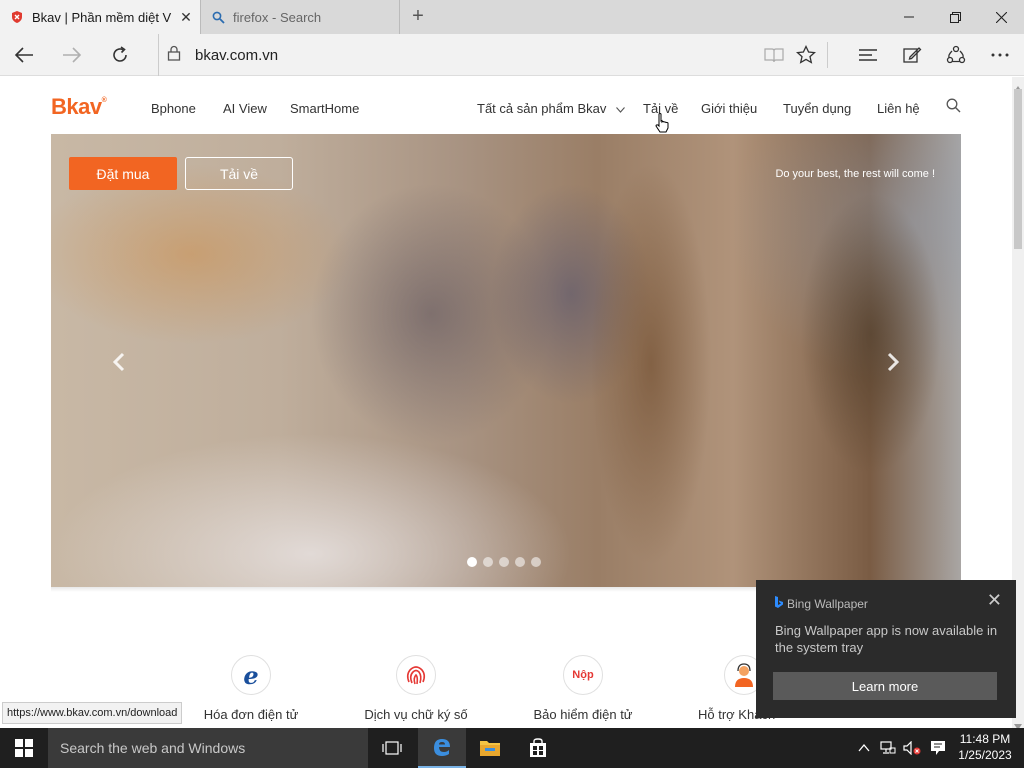 The image size is (1024, 768). Describe the element at coordinates (817, 108) in the screenshot. I see `nav-careers: Tuyển dụng` at that location.